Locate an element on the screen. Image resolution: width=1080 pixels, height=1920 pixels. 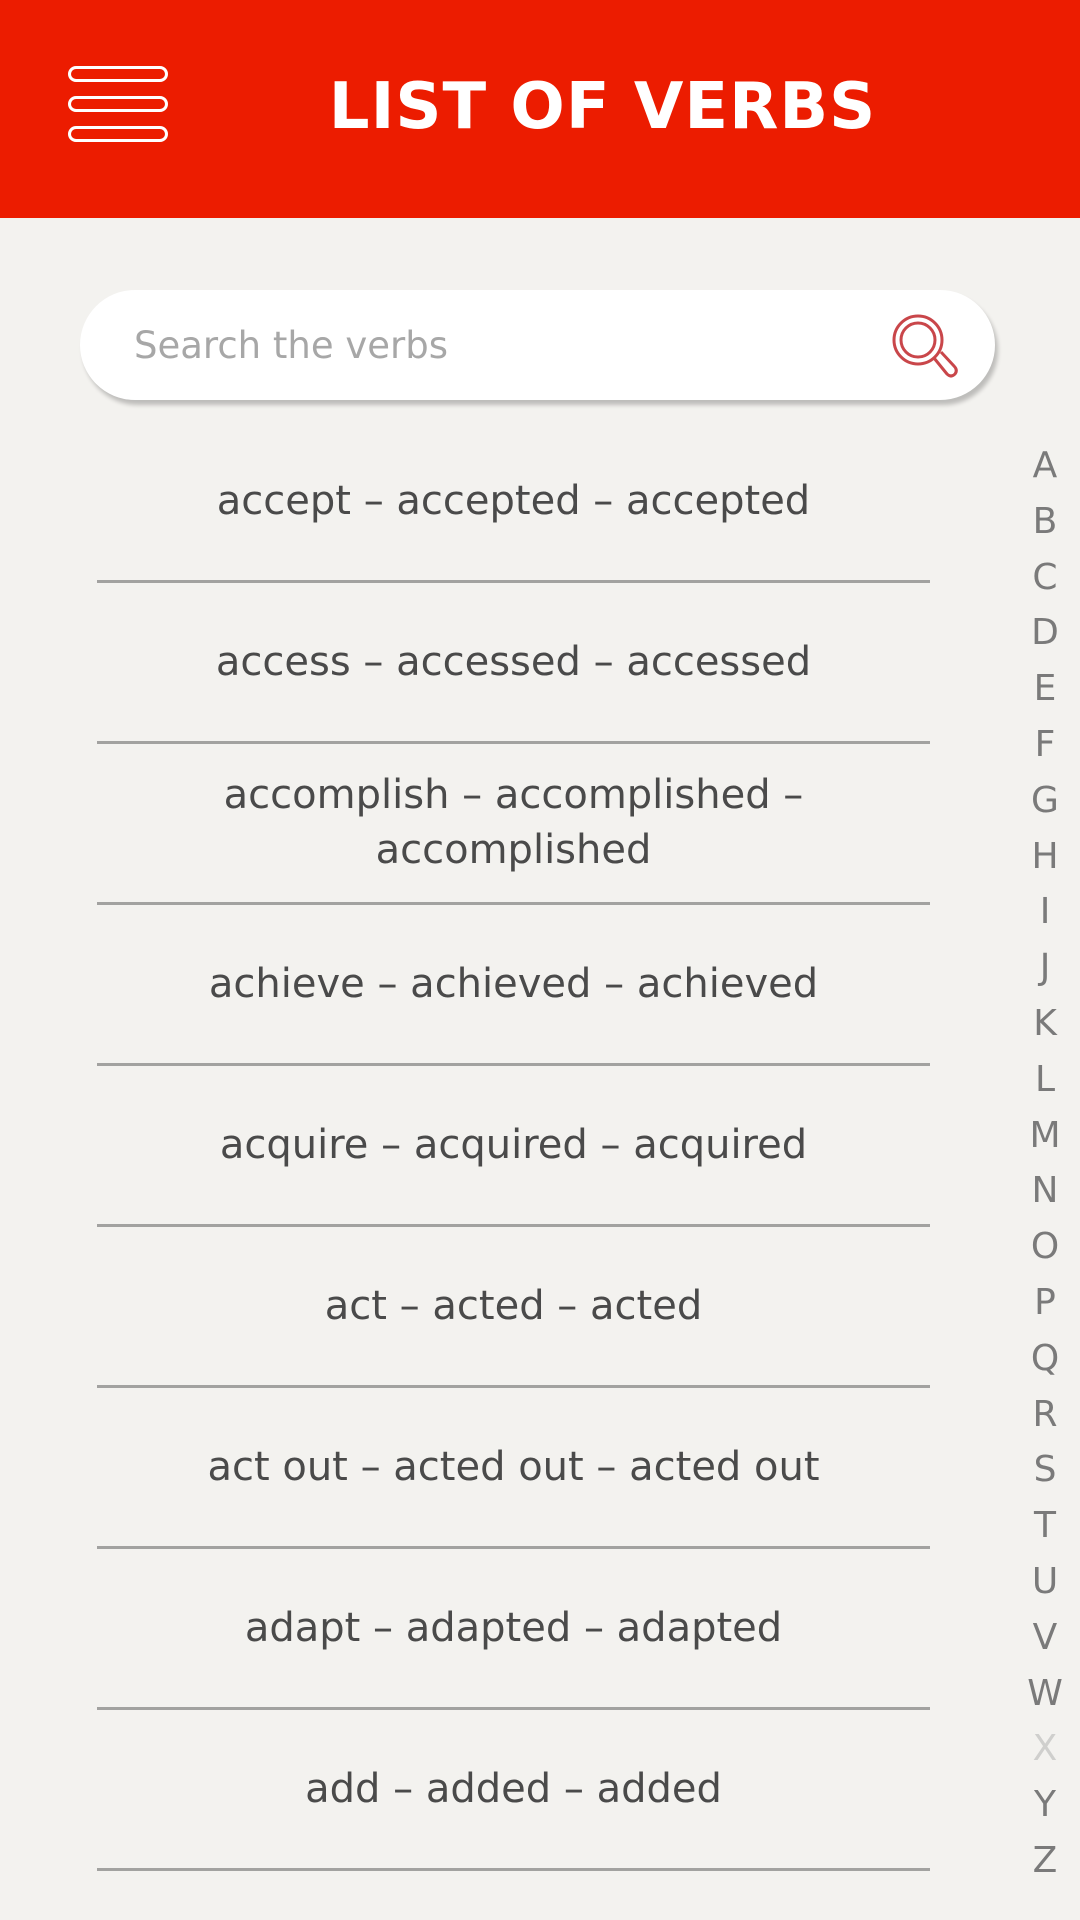
alphabet-letter-s: S is located at coordinates (1045, 1470).